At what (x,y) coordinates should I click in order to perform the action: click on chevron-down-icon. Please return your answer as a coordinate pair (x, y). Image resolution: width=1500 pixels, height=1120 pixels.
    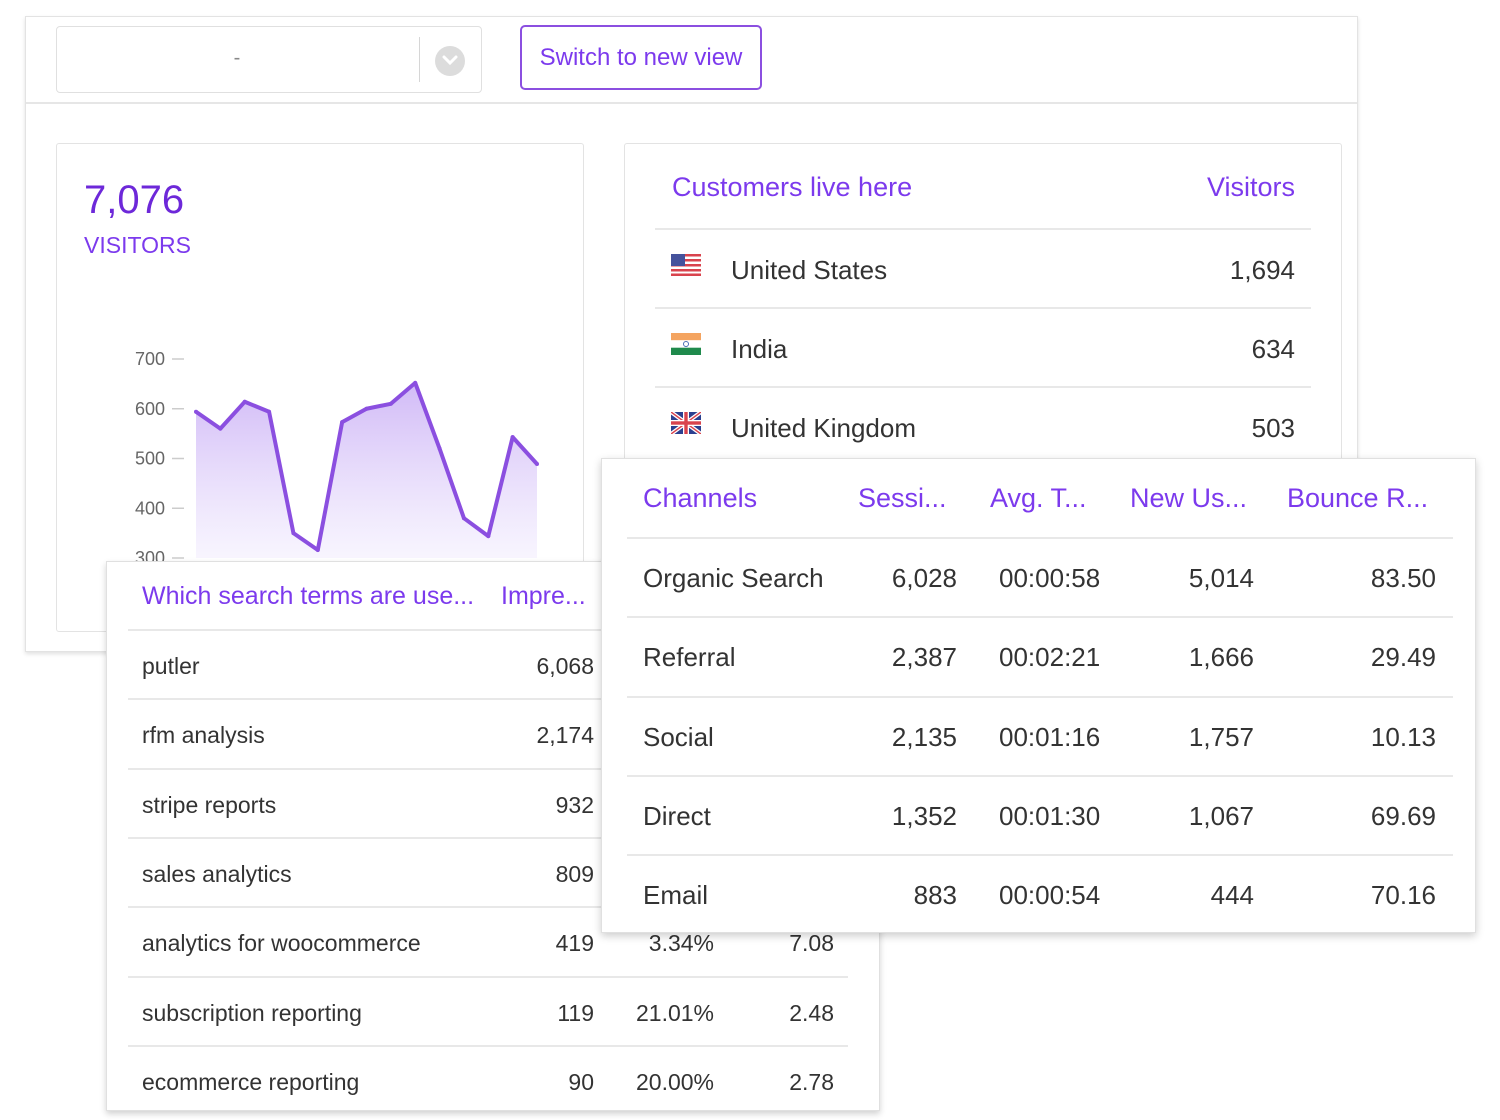
    Looking at the image, I should click on (450, 61).